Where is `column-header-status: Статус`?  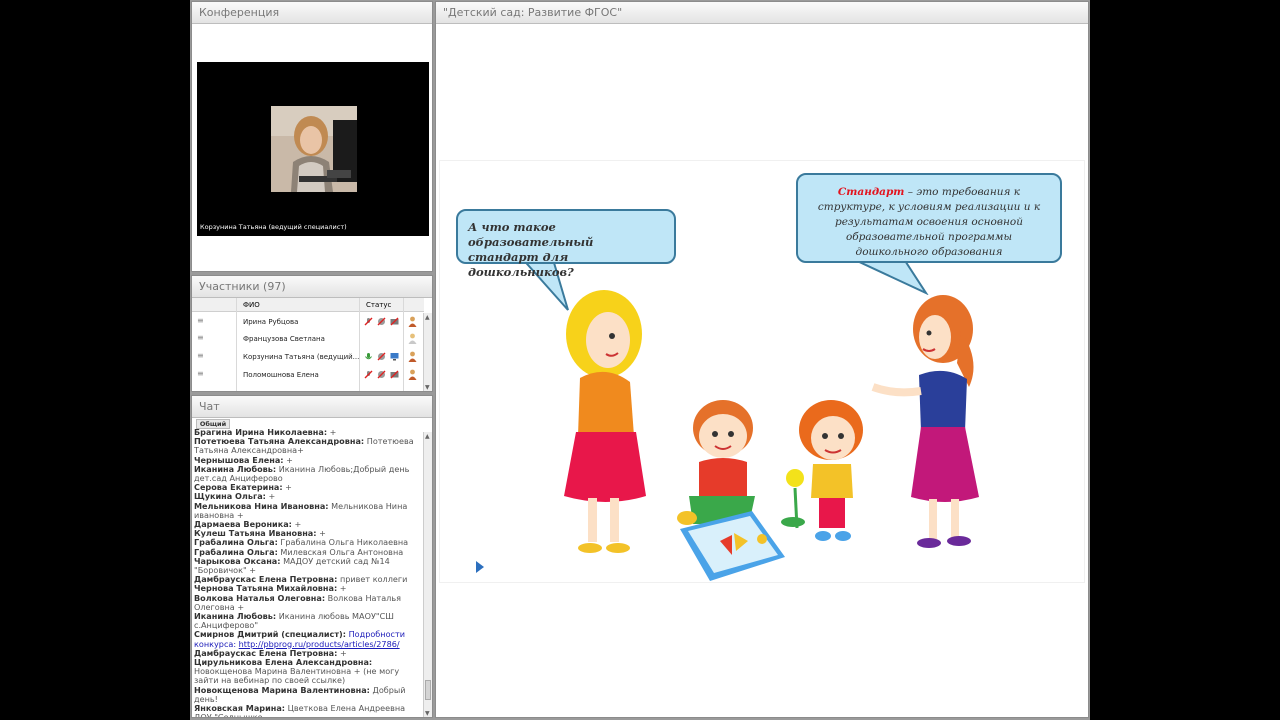 column-header-status: Статус is located at coordinates (378, 305).